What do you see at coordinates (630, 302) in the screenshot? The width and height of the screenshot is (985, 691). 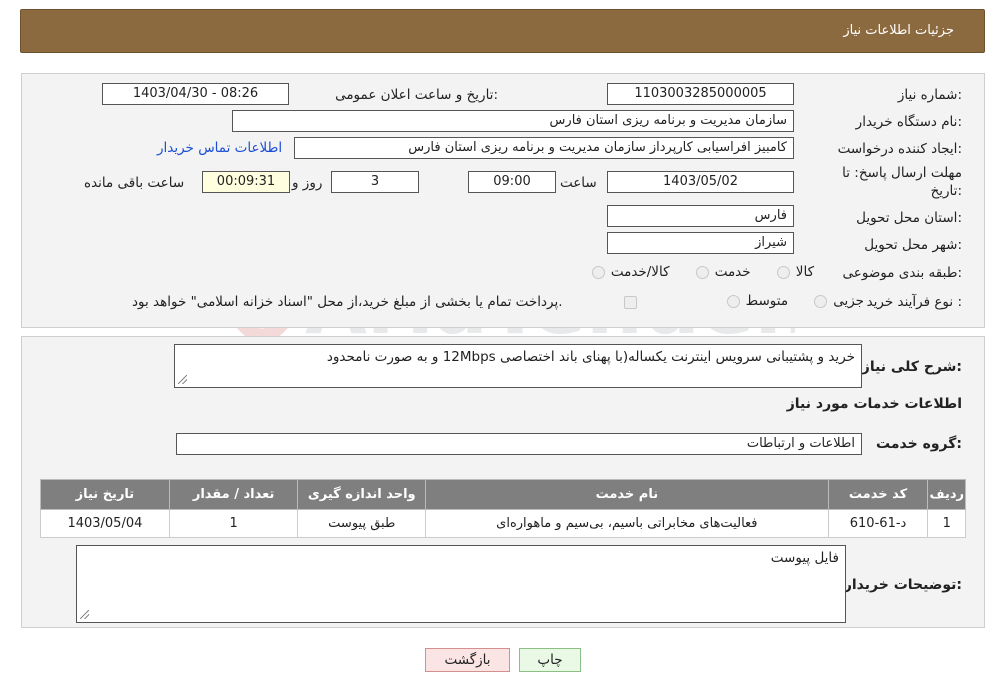 I see `treasury-payment-checkbox` at bounding box center [630, 302].